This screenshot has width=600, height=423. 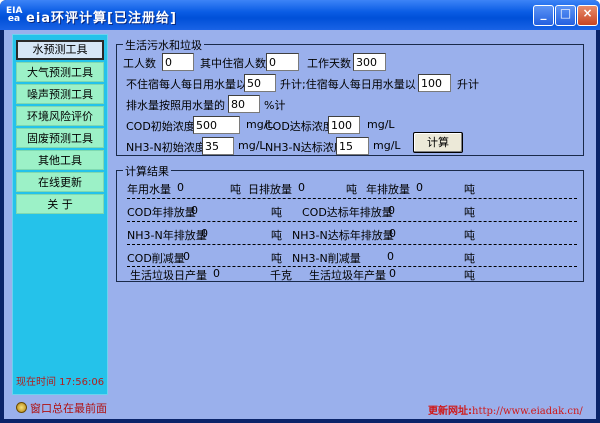 I want to click on nh3-year-label: NH3-N年排放量, so click(x=167, y=235).